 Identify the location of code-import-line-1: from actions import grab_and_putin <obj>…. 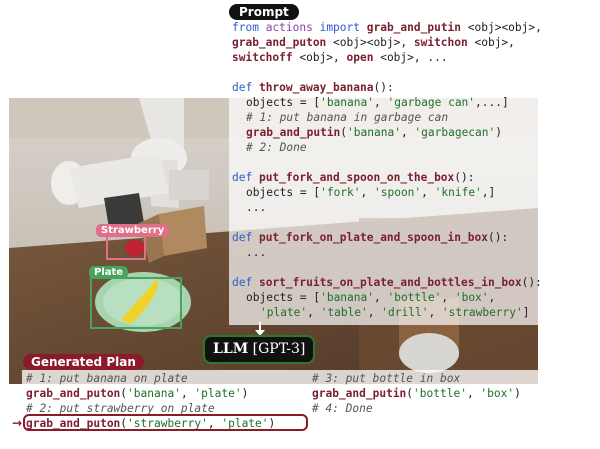
(387, 27).